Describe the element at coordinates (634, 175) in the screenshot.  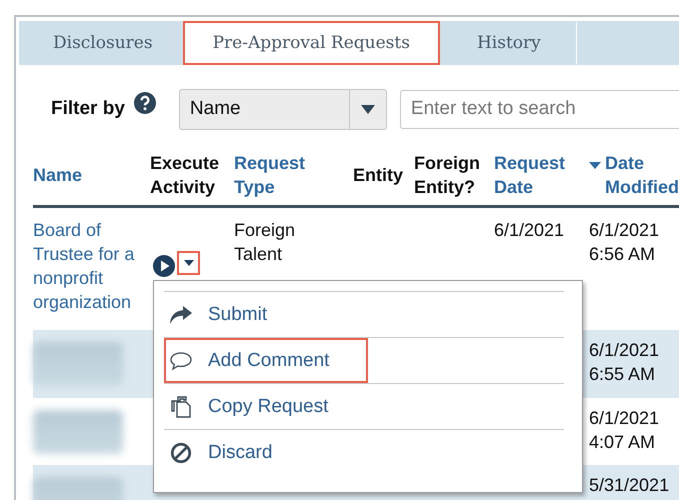
I see `column-header: Date Modified` at that location.